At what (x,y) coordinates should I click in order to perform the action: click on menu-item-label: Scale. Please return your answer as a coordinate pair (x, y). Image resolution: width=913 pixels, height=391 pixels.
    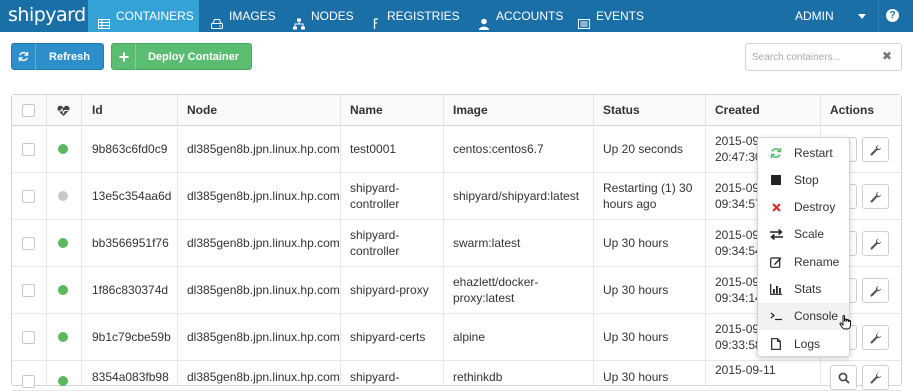
    Looking at the image, I should click on (809, 234).